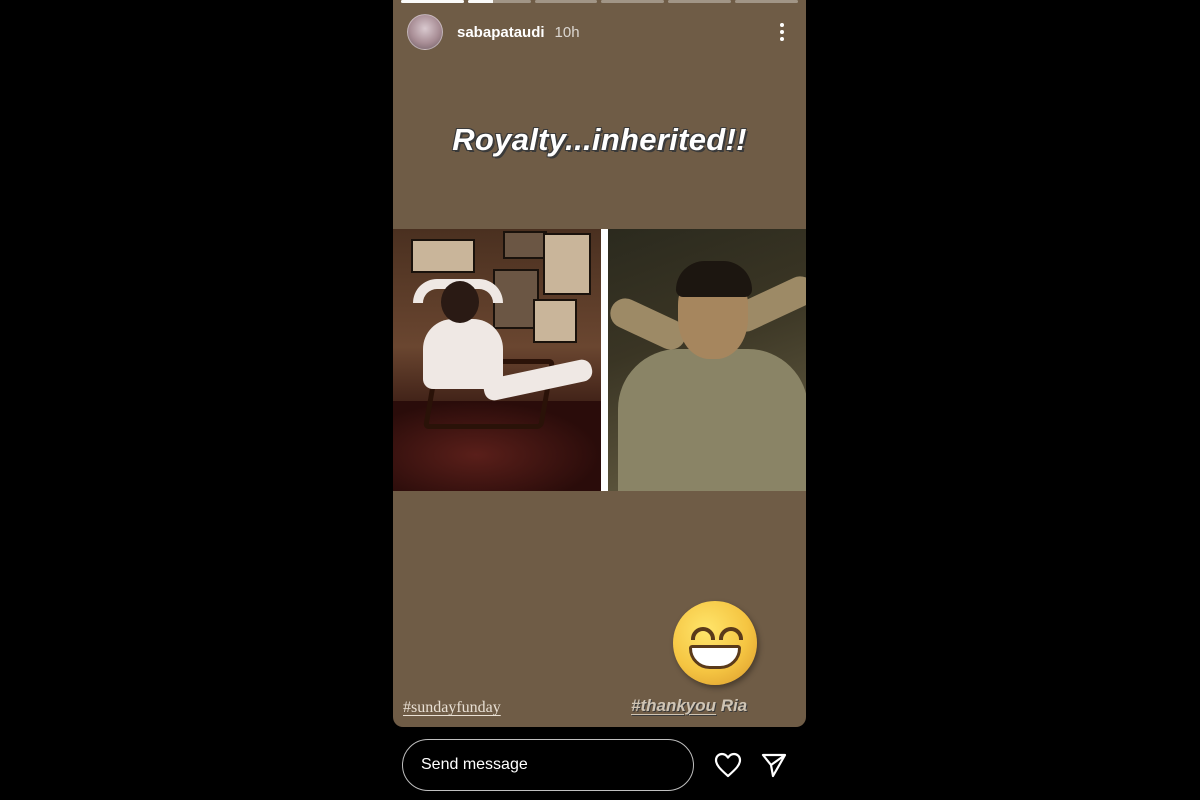  What do you see at coordinates (460, 302) in the screenshot?
I see `child-head` at bounding box center [460, 302].